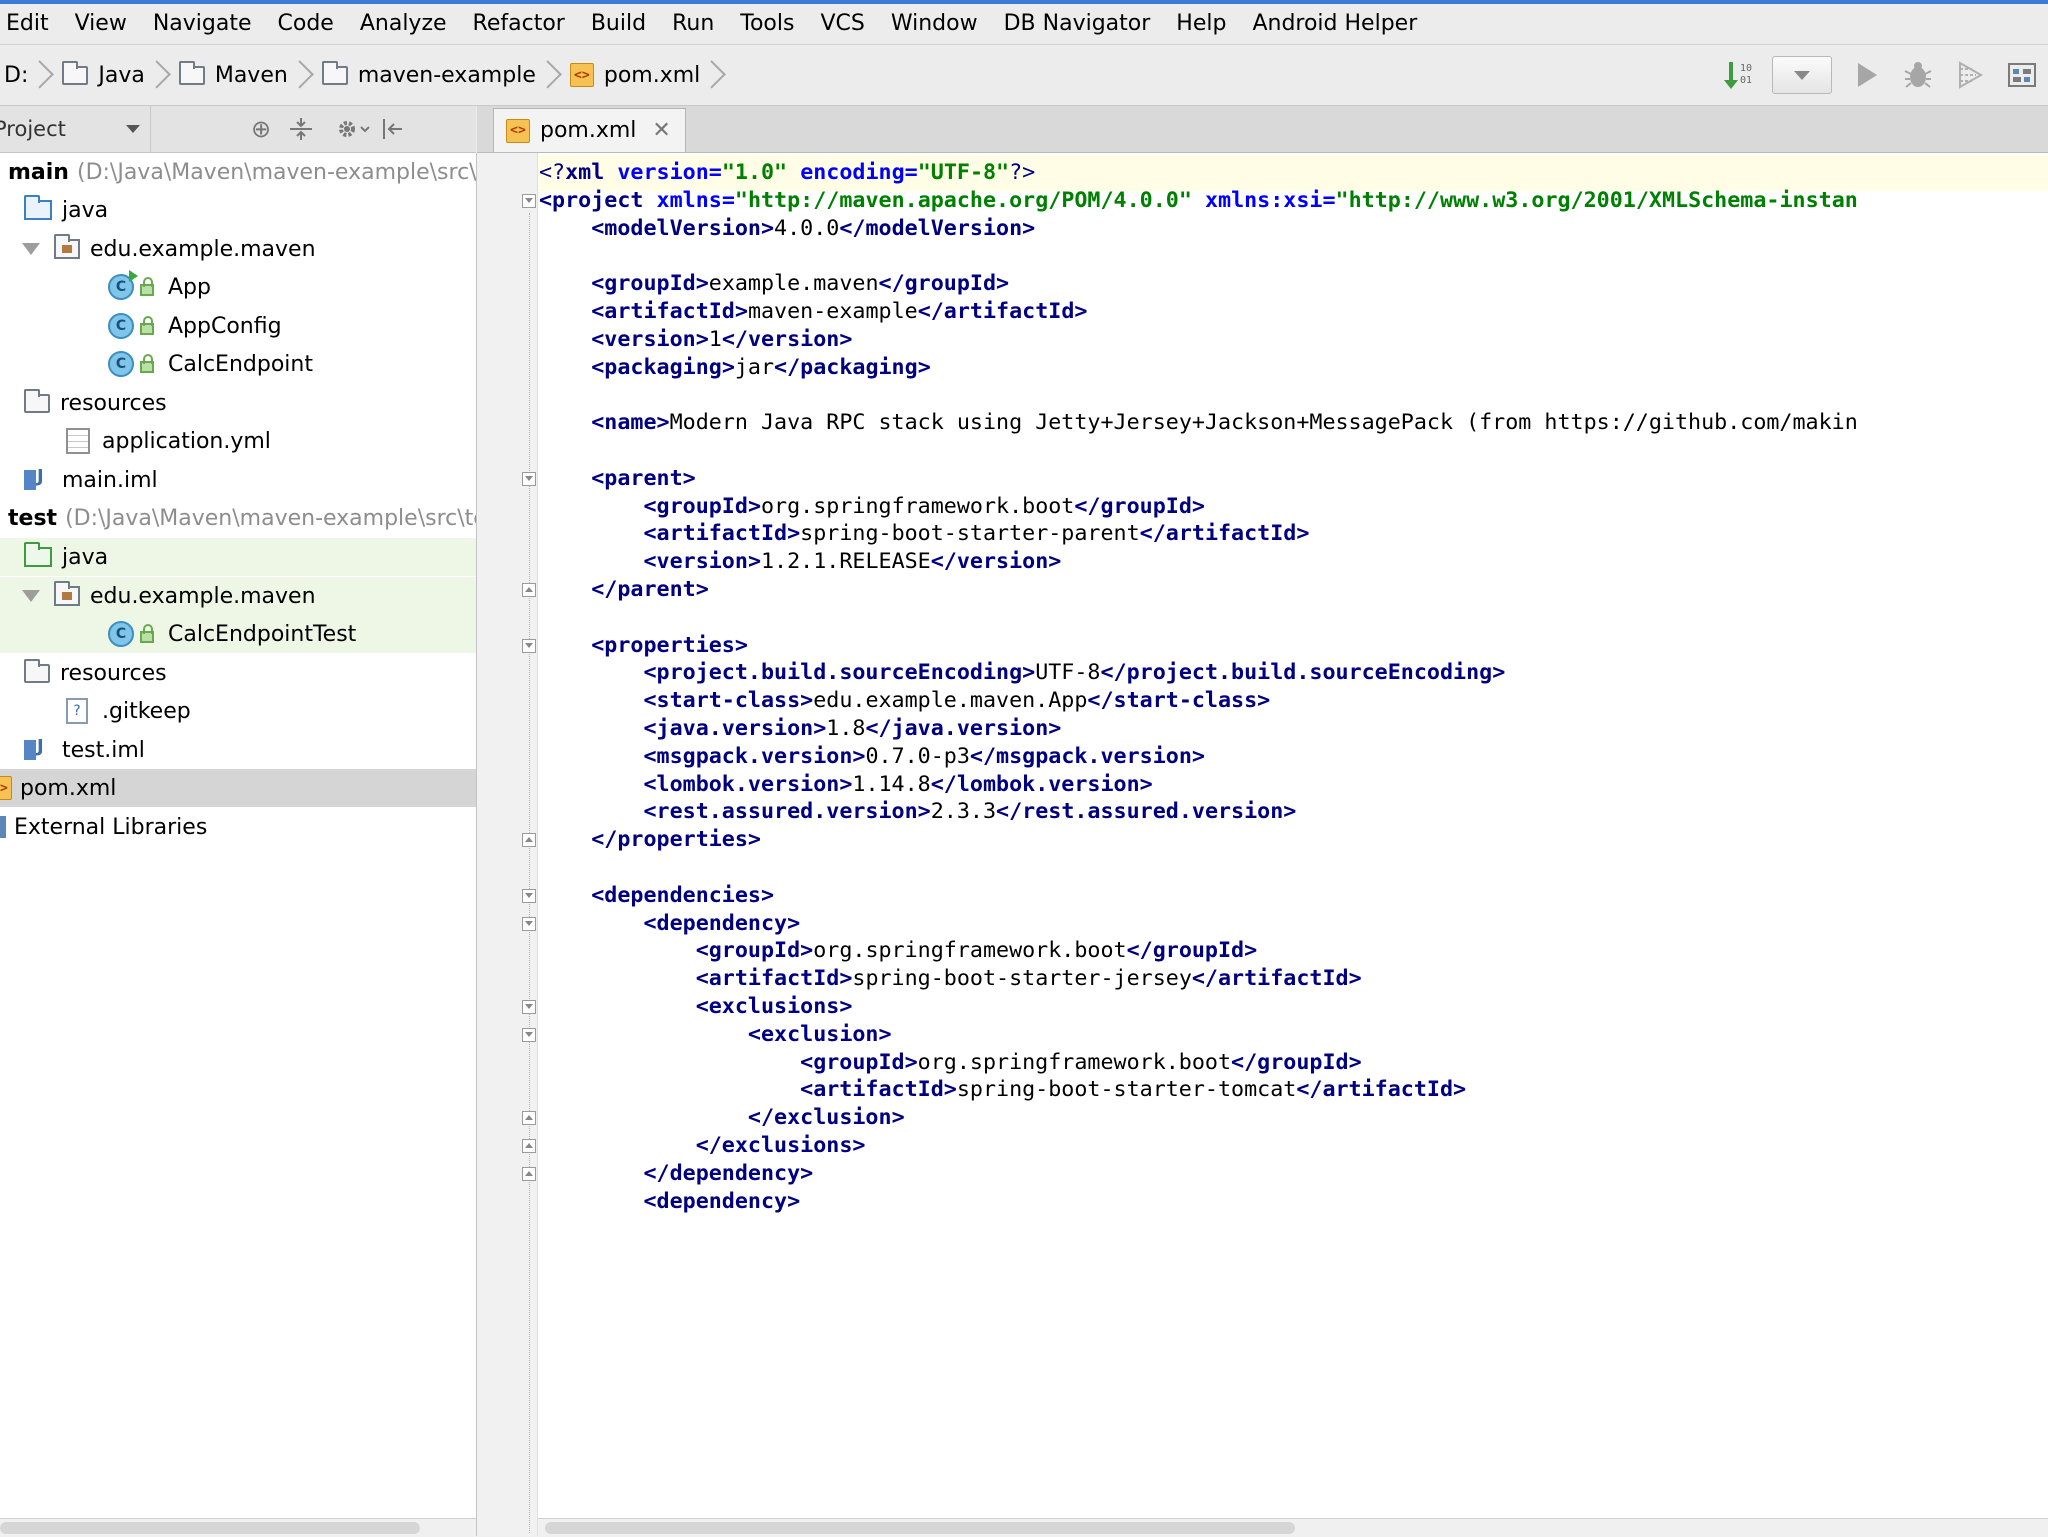  I want to click on tree-item-label: test.iml, so click(103, 750).